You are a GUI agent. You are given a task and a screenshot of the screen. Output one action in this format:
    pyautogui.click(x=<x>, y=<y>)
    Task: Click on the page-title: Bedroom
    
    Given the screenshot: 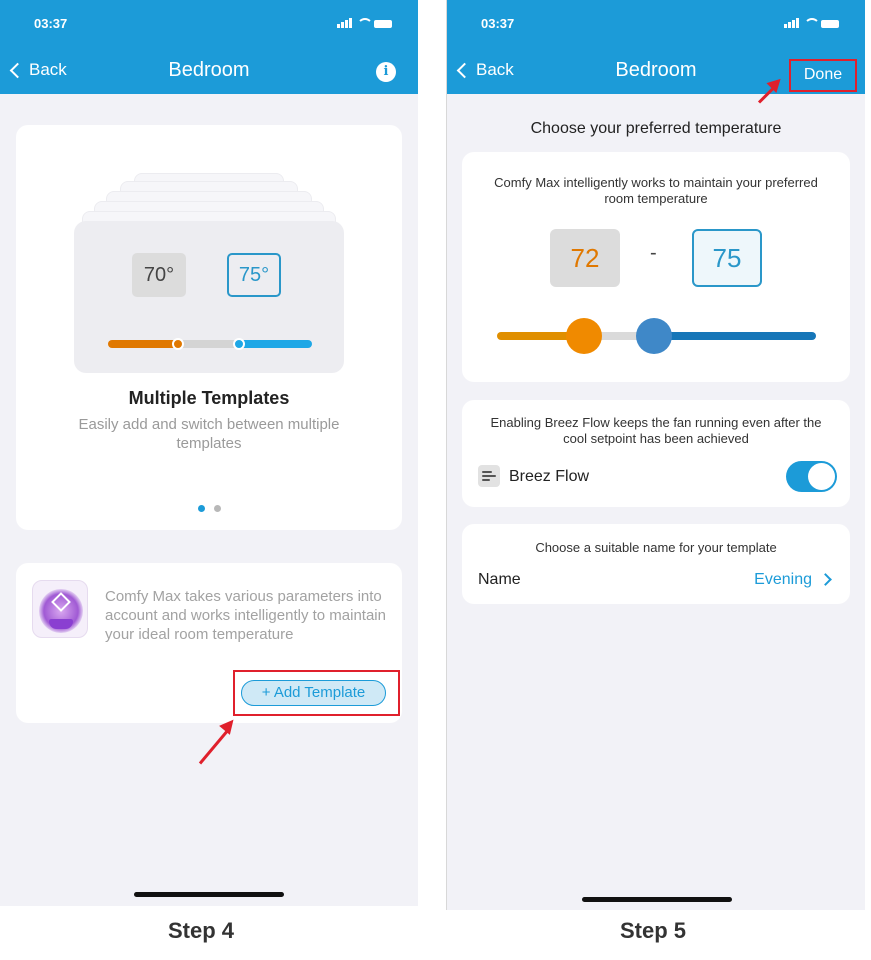 What is the action you would take?
    pyautogui.click(x=209, y=70)
    